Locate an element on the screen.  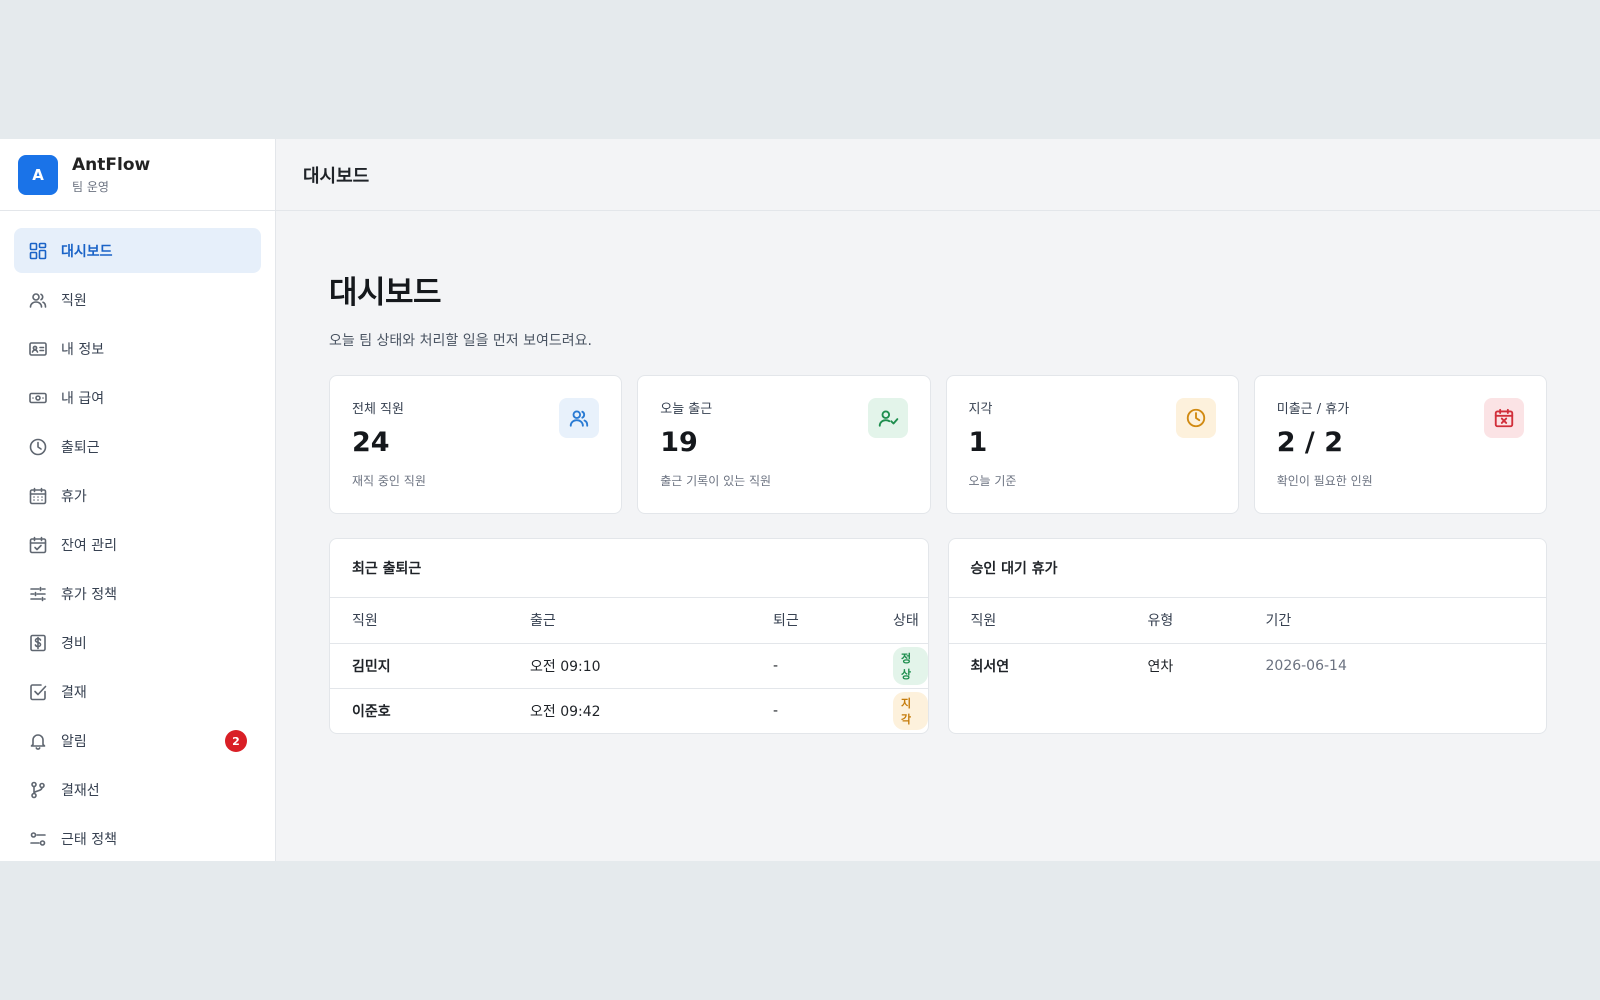
sidebar-item-label: 휴가 is located at coordinates (74, 496).